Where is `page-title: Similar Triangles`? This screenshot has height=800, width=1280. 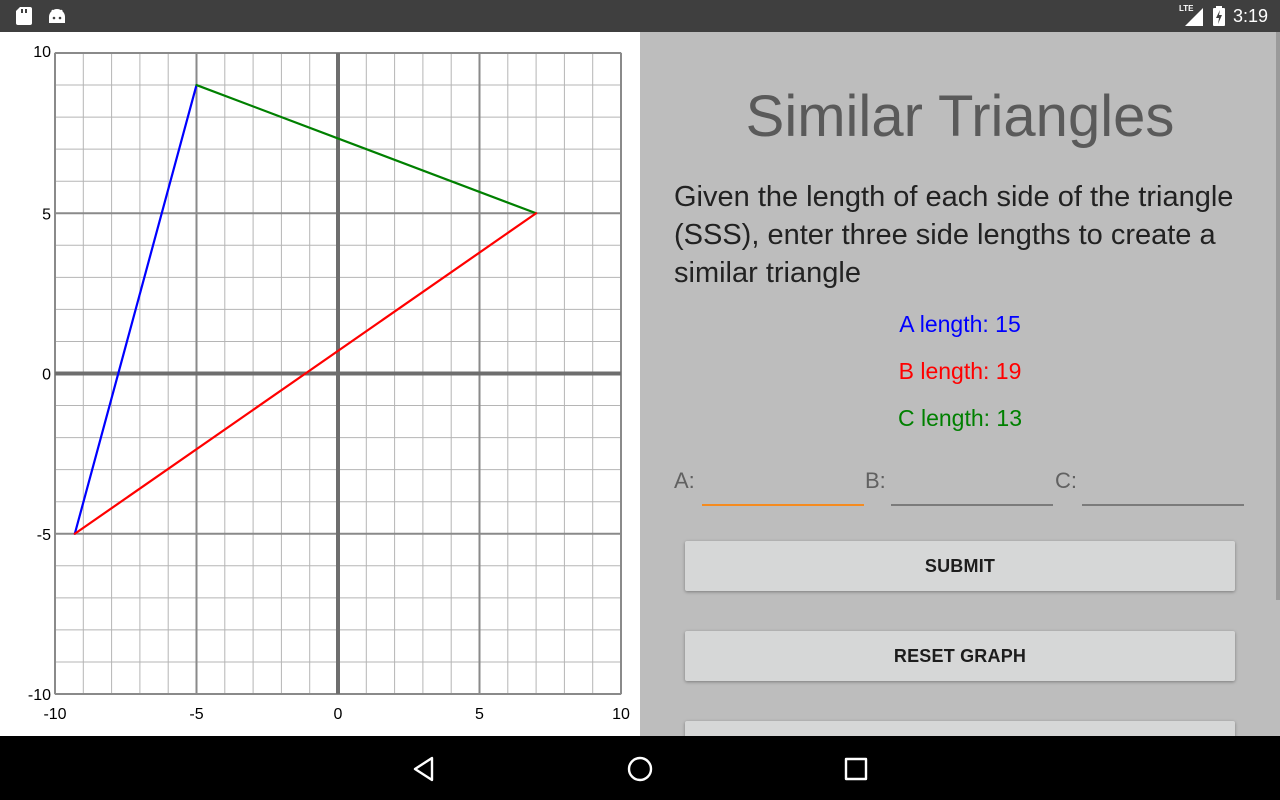 page-title: Similar Triangles is located at coordinates (960, 116).